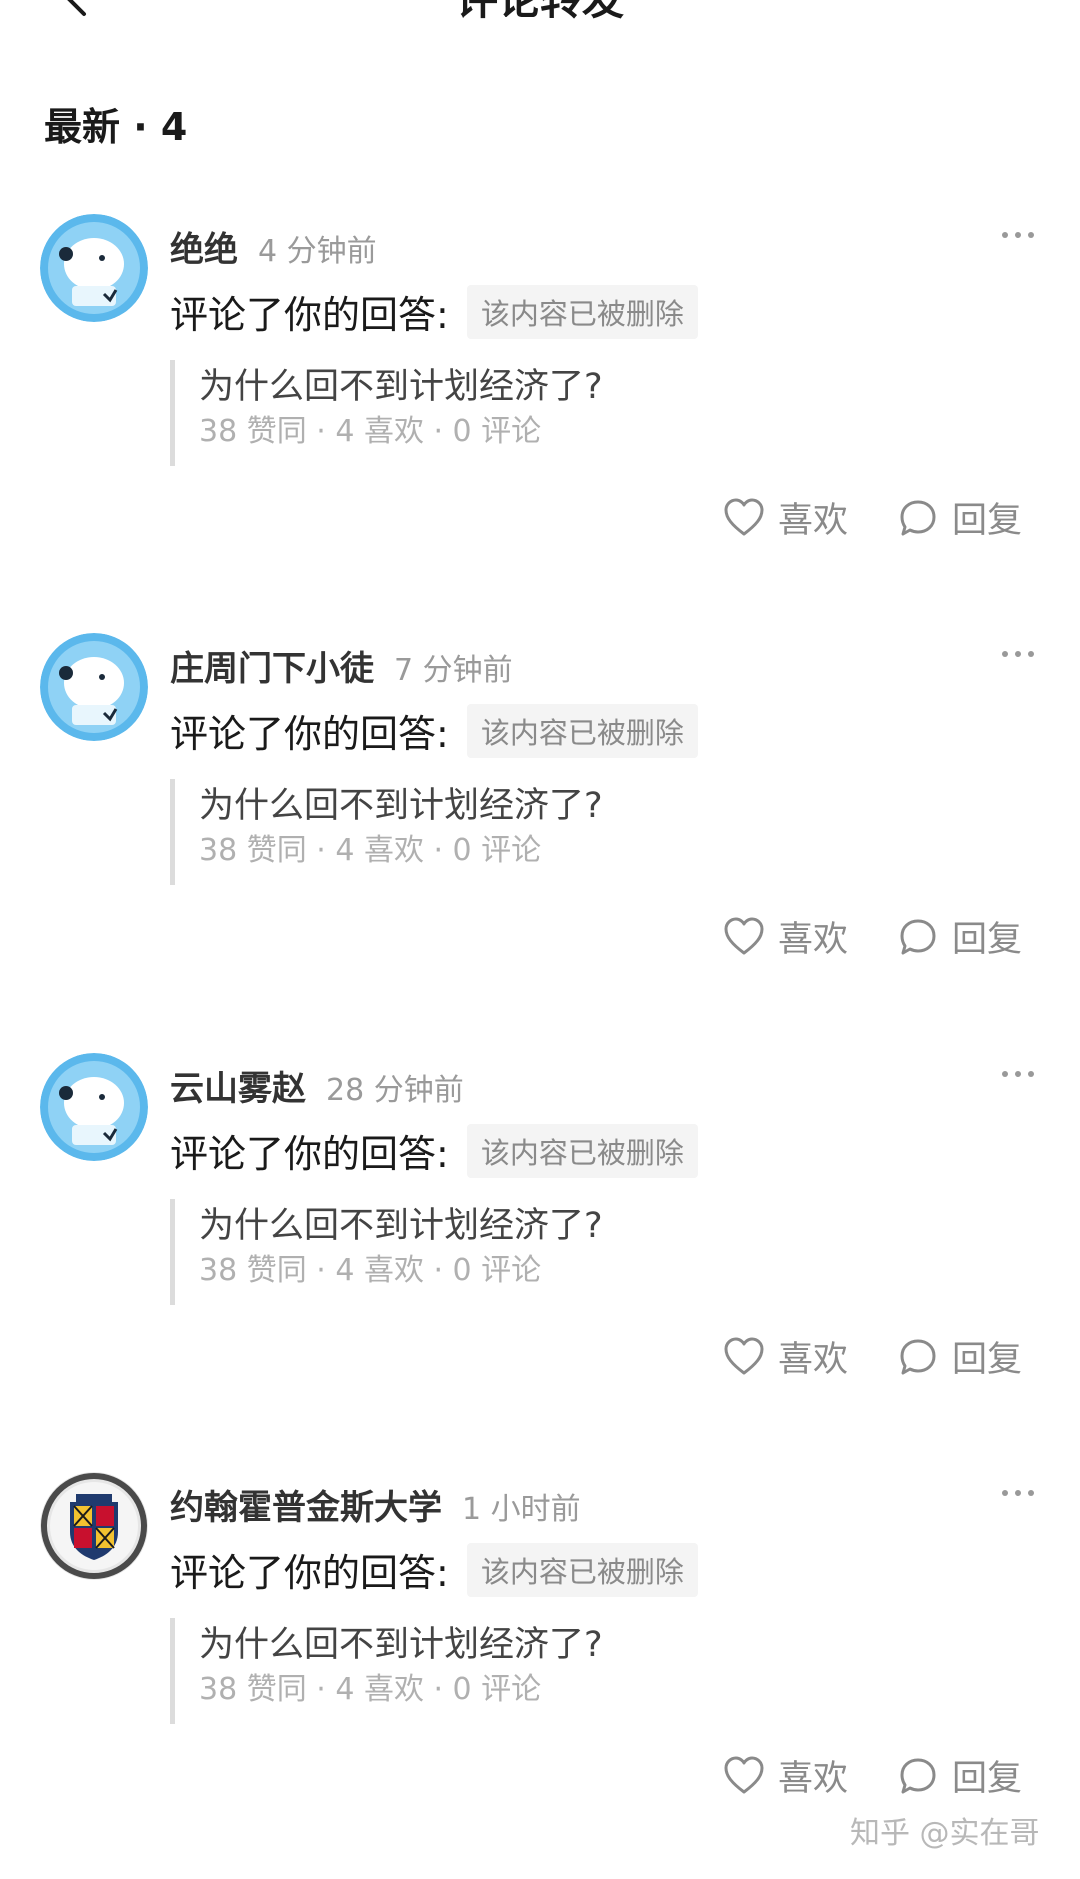 The height and width of the screenshot is (1879, 1080). Describe the element at coordinates (395, 1090) in the screenshot. I see `timestamp: 28 分钟前` at that location.